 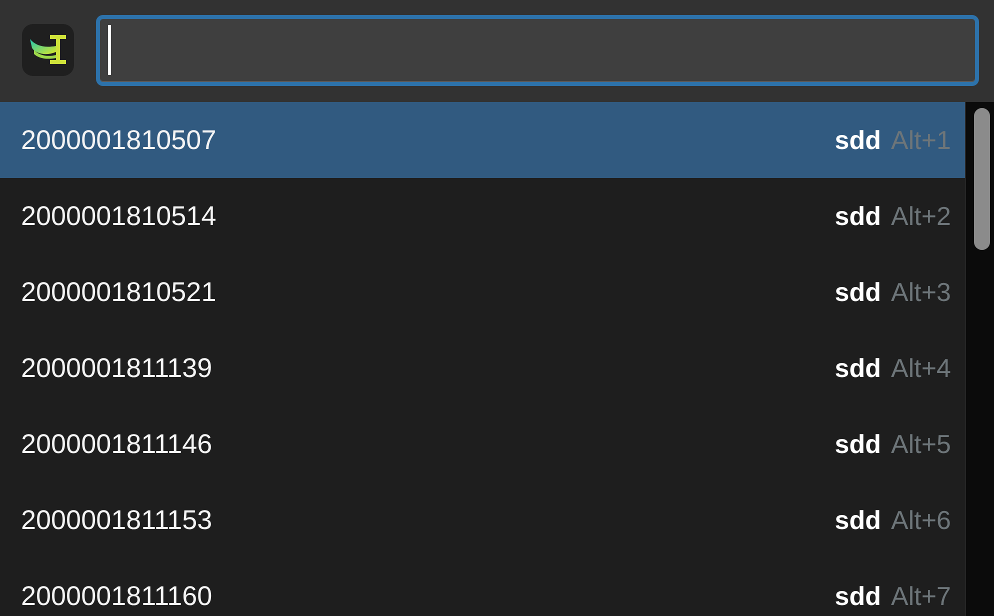 I want to click on shortcut-hint: Alt+4, so click(x=921, y=368).